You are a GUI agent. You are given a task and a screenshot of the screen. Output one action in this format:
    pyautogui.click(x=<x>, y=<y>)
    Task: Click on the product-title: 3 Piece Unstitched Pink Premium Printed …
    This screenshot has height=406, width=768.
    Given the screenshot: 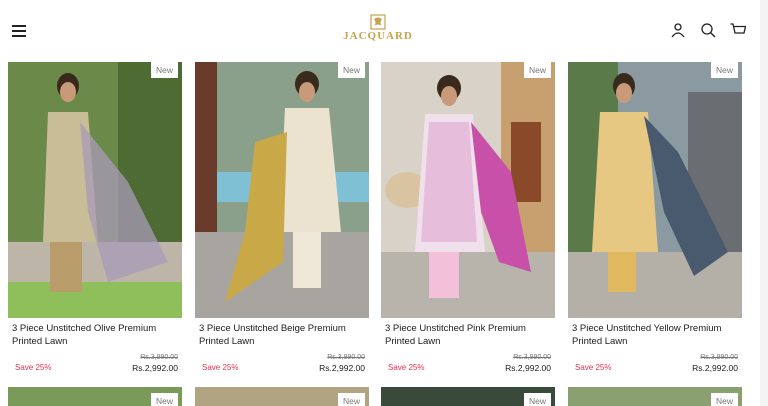 What is the action you would take?
    pyautogui.click(x=468, y=336)
    